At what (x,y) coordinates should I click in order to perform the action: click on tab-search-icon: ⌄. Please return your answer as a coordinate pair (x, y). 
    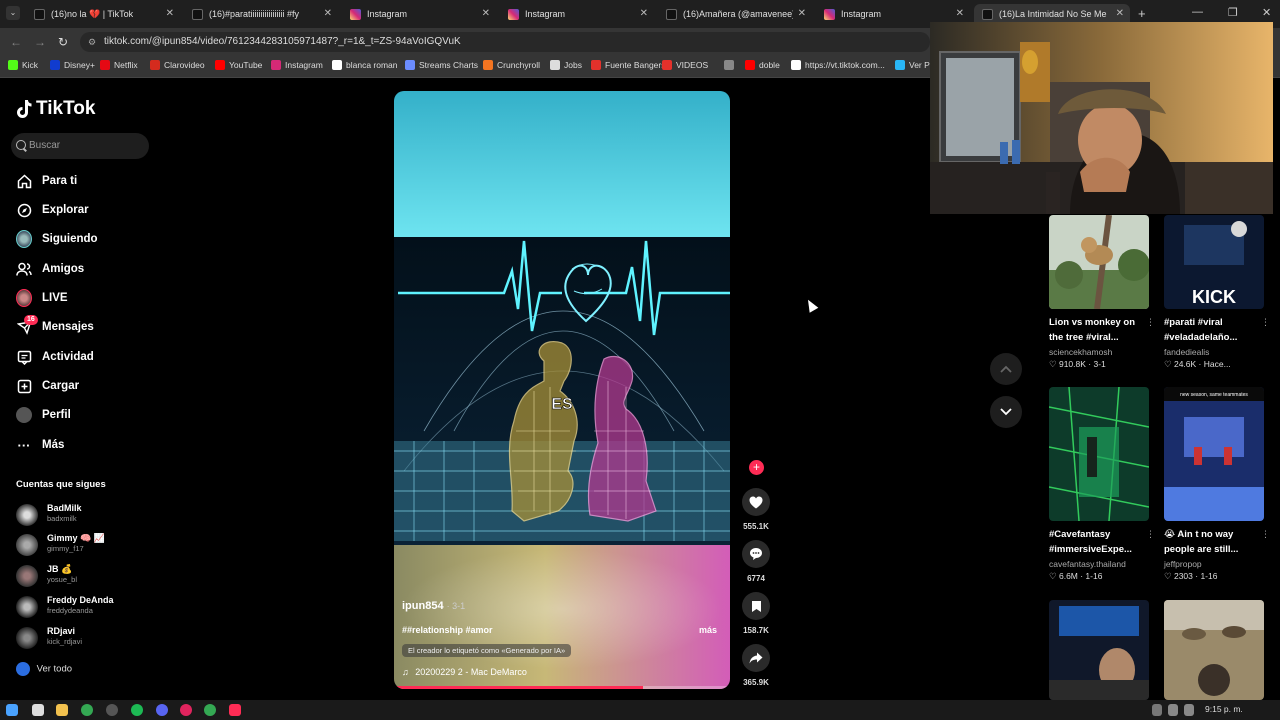
    Looking at the image, I should click on (13, 13).